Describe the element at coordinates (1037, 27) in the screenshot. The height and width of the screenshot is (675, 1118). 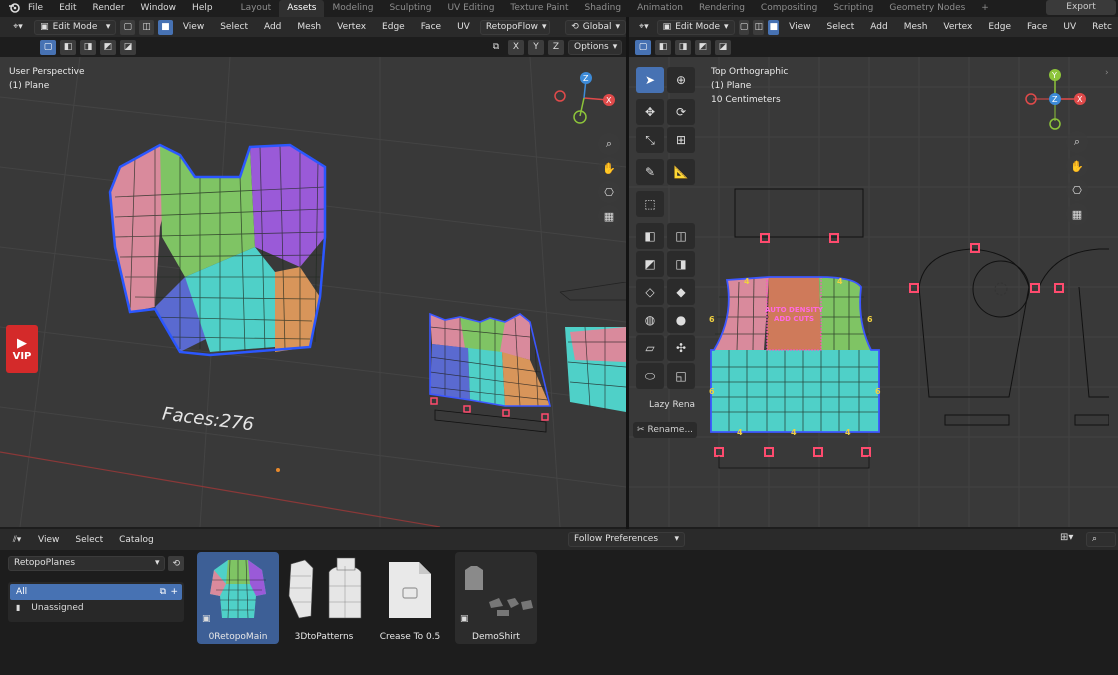
I see `right-menu-face: Face` at that location.